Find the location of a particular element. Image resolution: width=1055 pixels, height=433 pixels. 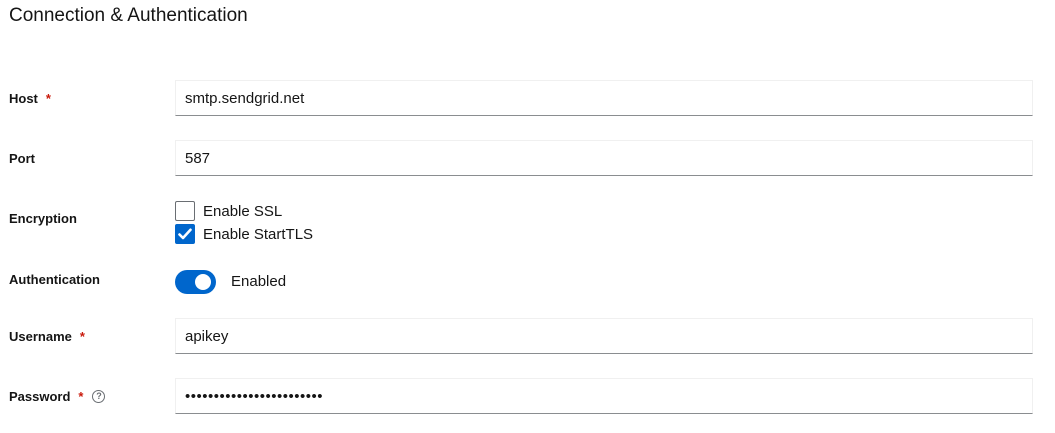

enable-ssl-checkbox is located at coordinates (185, 211).